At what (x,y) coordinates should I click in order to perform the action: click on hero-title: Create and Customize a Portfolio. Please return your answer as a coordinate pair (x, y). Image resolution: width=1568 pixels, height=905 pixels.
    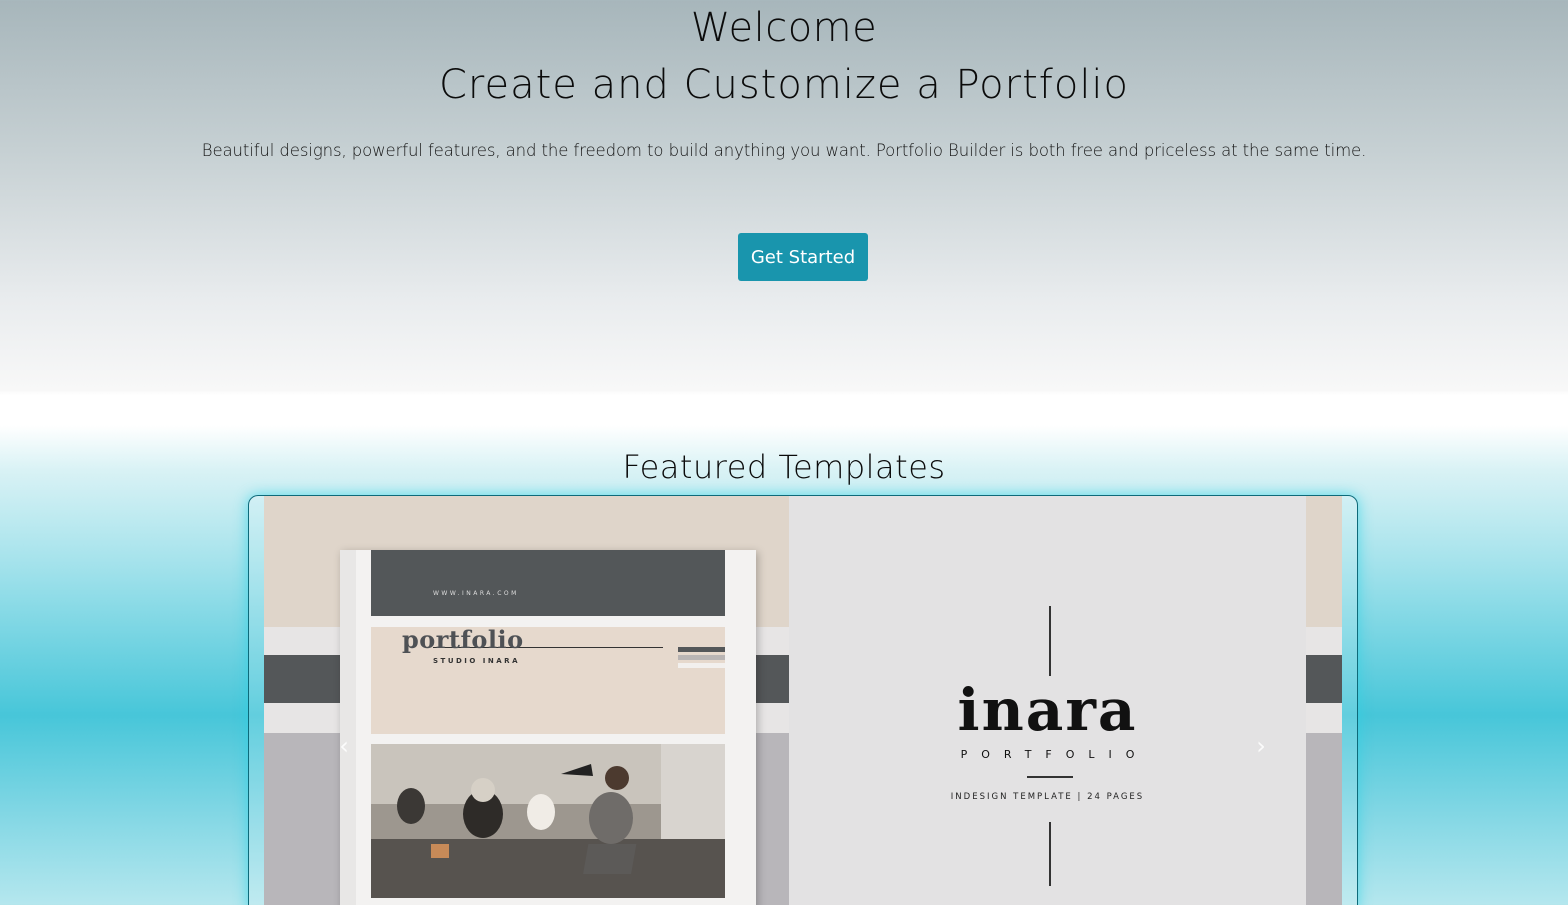
    Looking at the image, I should click on (784, 85).